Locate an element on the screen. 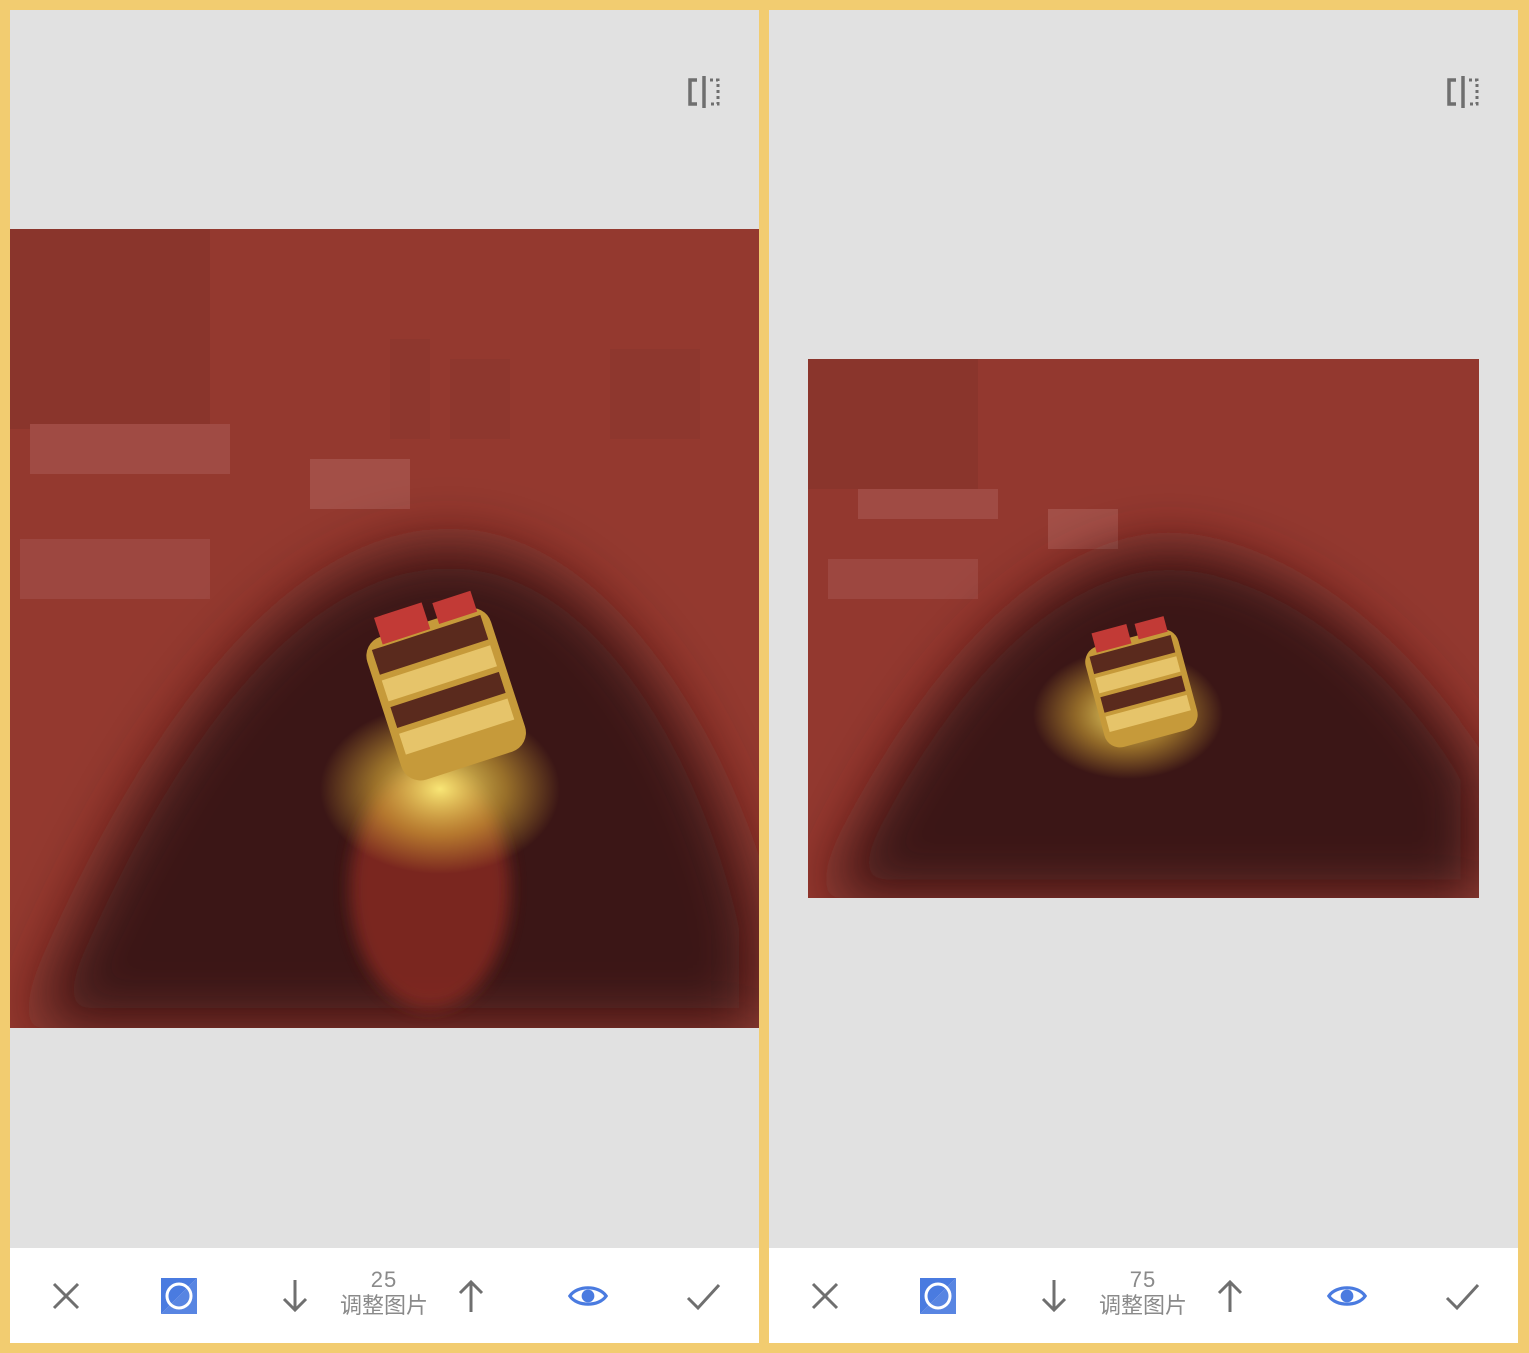 The height and width of the screenshot is (1353, 1529). bottom-toolbar: 25 调整图片 is located at coordinates (384, 1295).